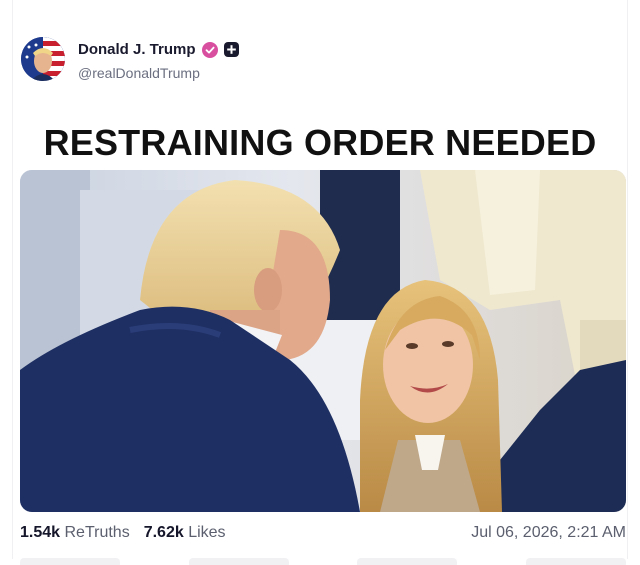 The height and width of the screenshot is (565, 640). I want to click on likes-stat: 7.62k Likes, so click(185, 533).